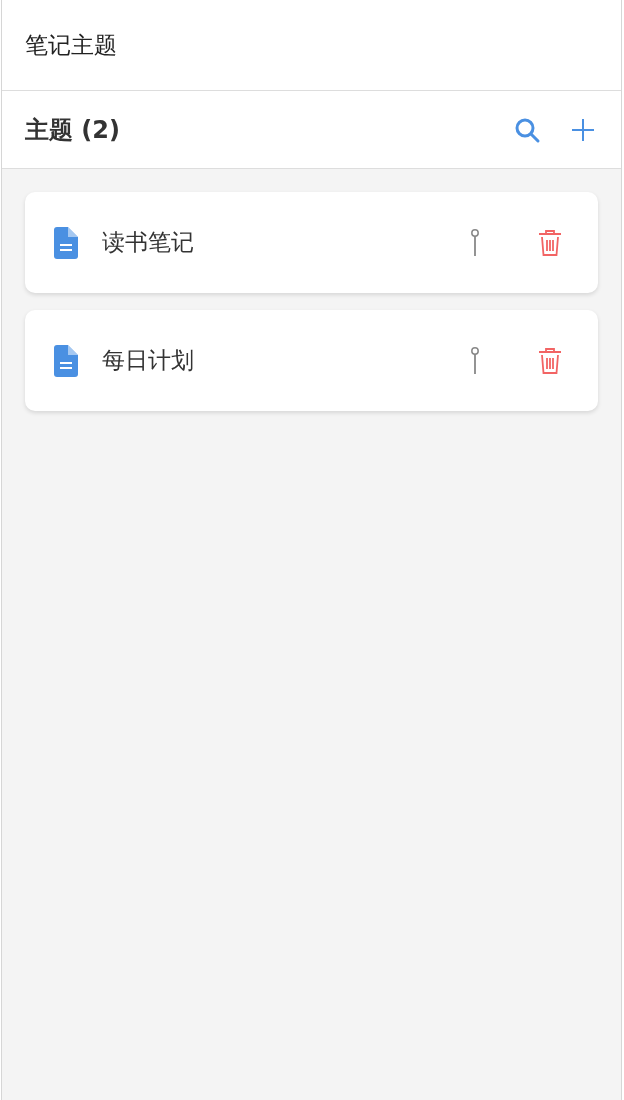 Image resolution: width=624 pixels, height=1100 pixels. Describe the element at coordinates (148, 360) in the screenshot. I see `topic-name: 每日计划` at that location.